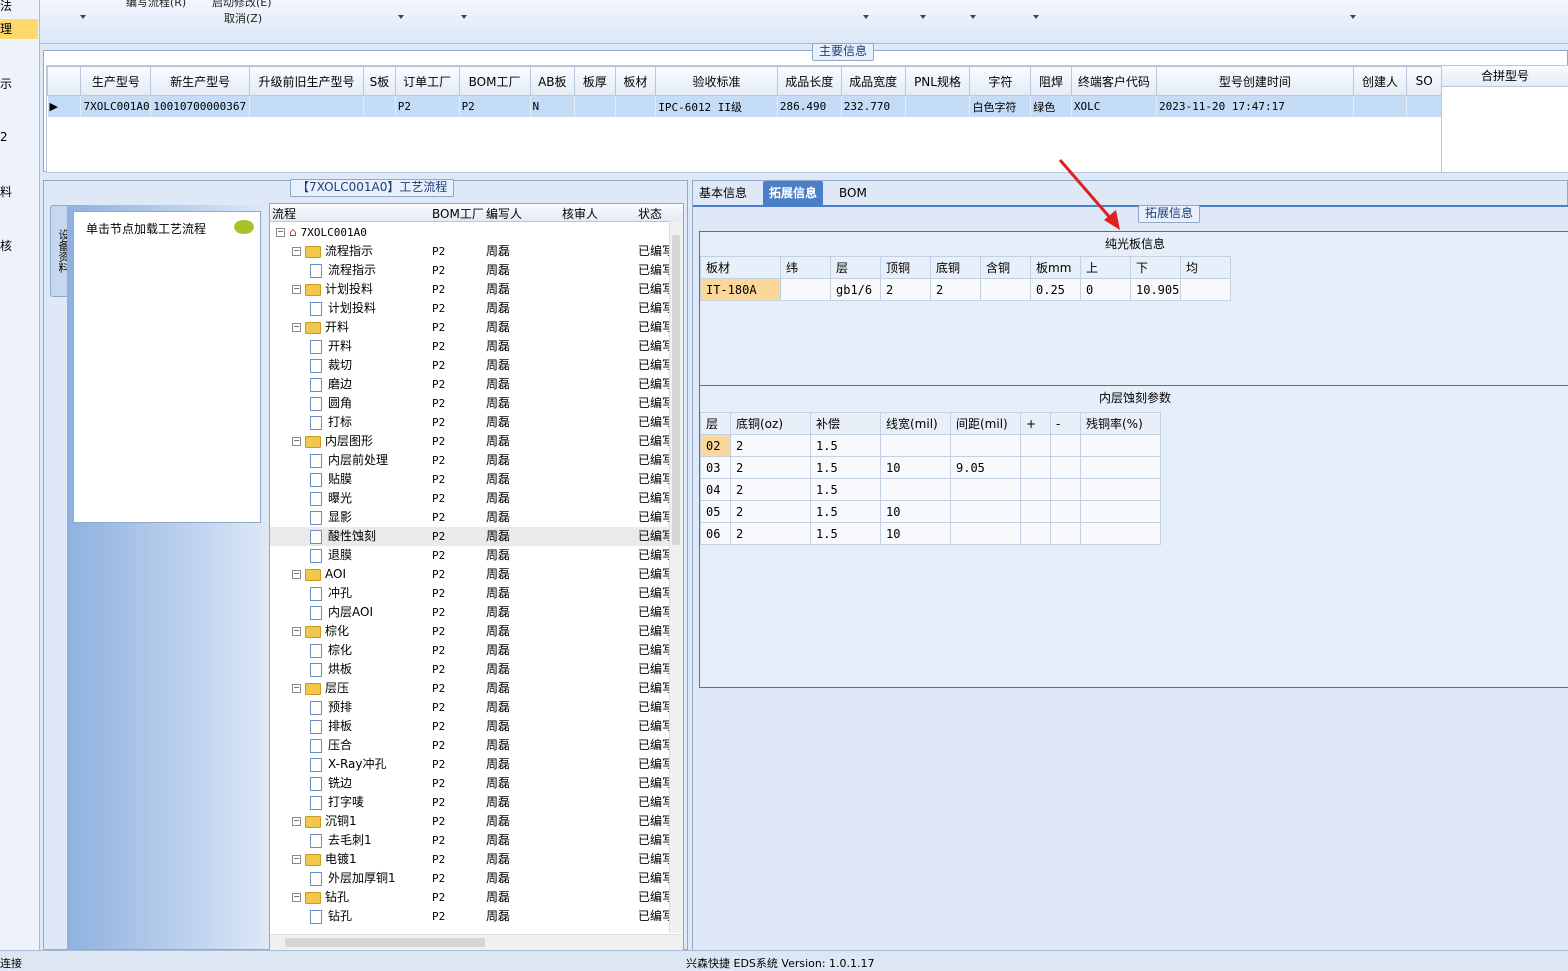 This screenshot has height=971, width=1568. I want to click on tree-node: 酸性蚀刻P2周磊已编写, so click(470, 536).